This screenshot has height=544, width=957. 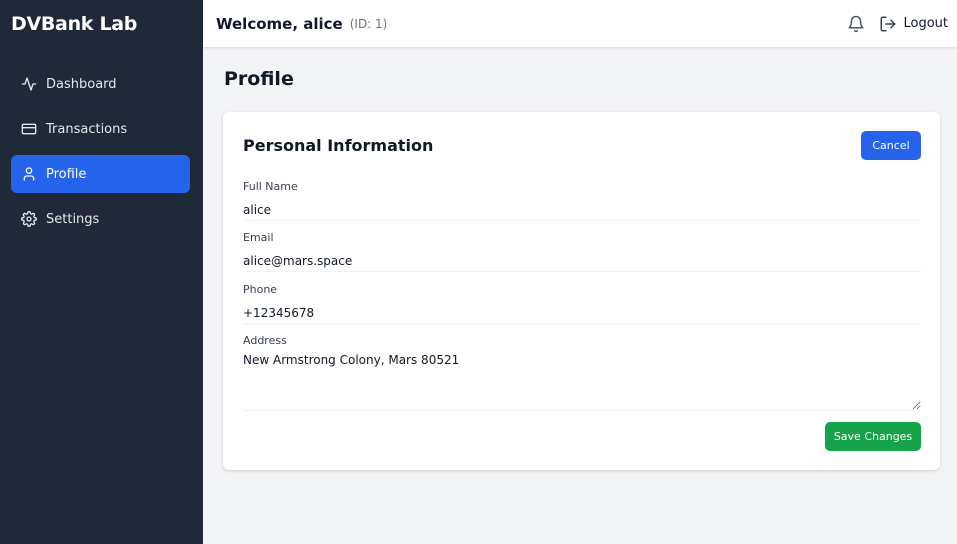 I want to click on sidebar-item-profile: Profile, so click(x=100, y=174).